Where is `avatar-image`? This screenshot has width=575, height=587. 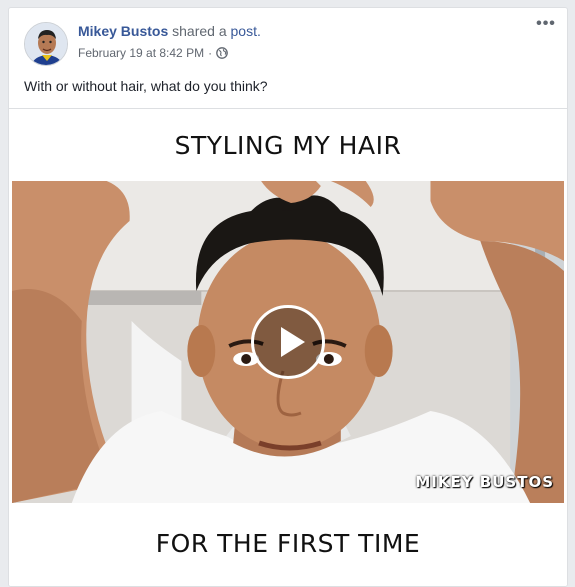 avatar-image is located at coordinates (46, 44).